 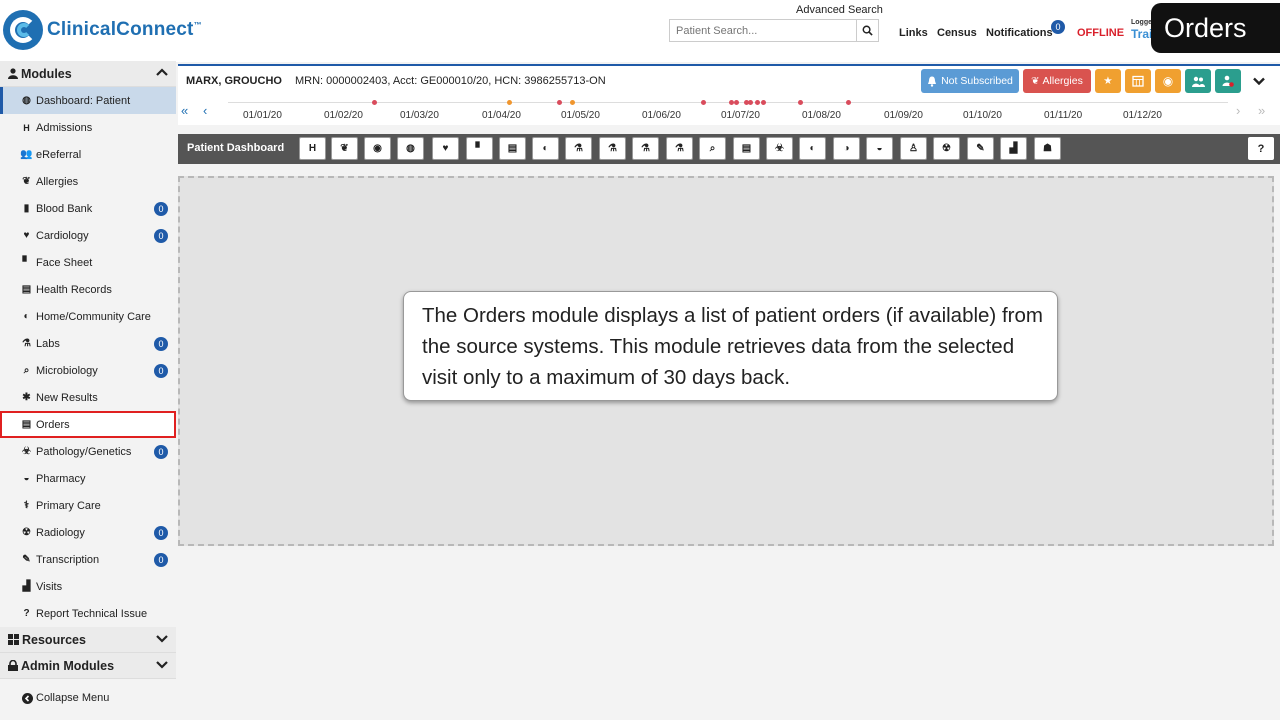 What do you see at coordinates (867, 30) in the screenshot?
I see `search-button` at bounding box center [867, 30].